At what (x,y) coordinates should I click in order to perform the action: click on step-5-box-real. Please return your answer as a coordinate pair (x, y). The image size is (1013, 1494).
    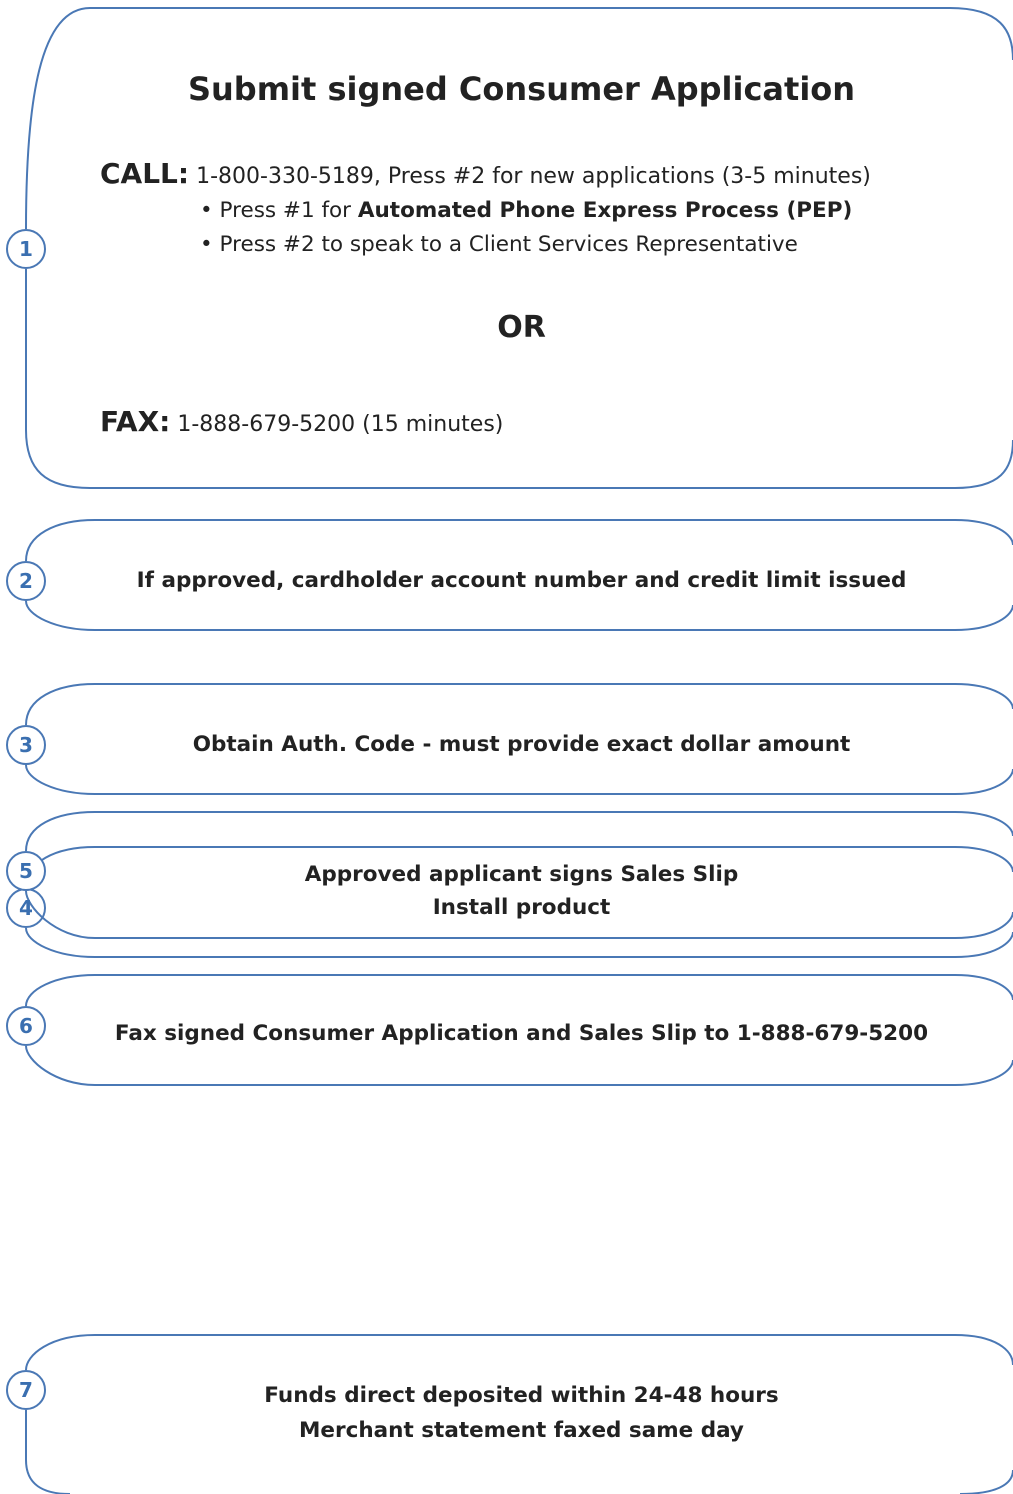
    Looking at the image, I should click on (60, 789).